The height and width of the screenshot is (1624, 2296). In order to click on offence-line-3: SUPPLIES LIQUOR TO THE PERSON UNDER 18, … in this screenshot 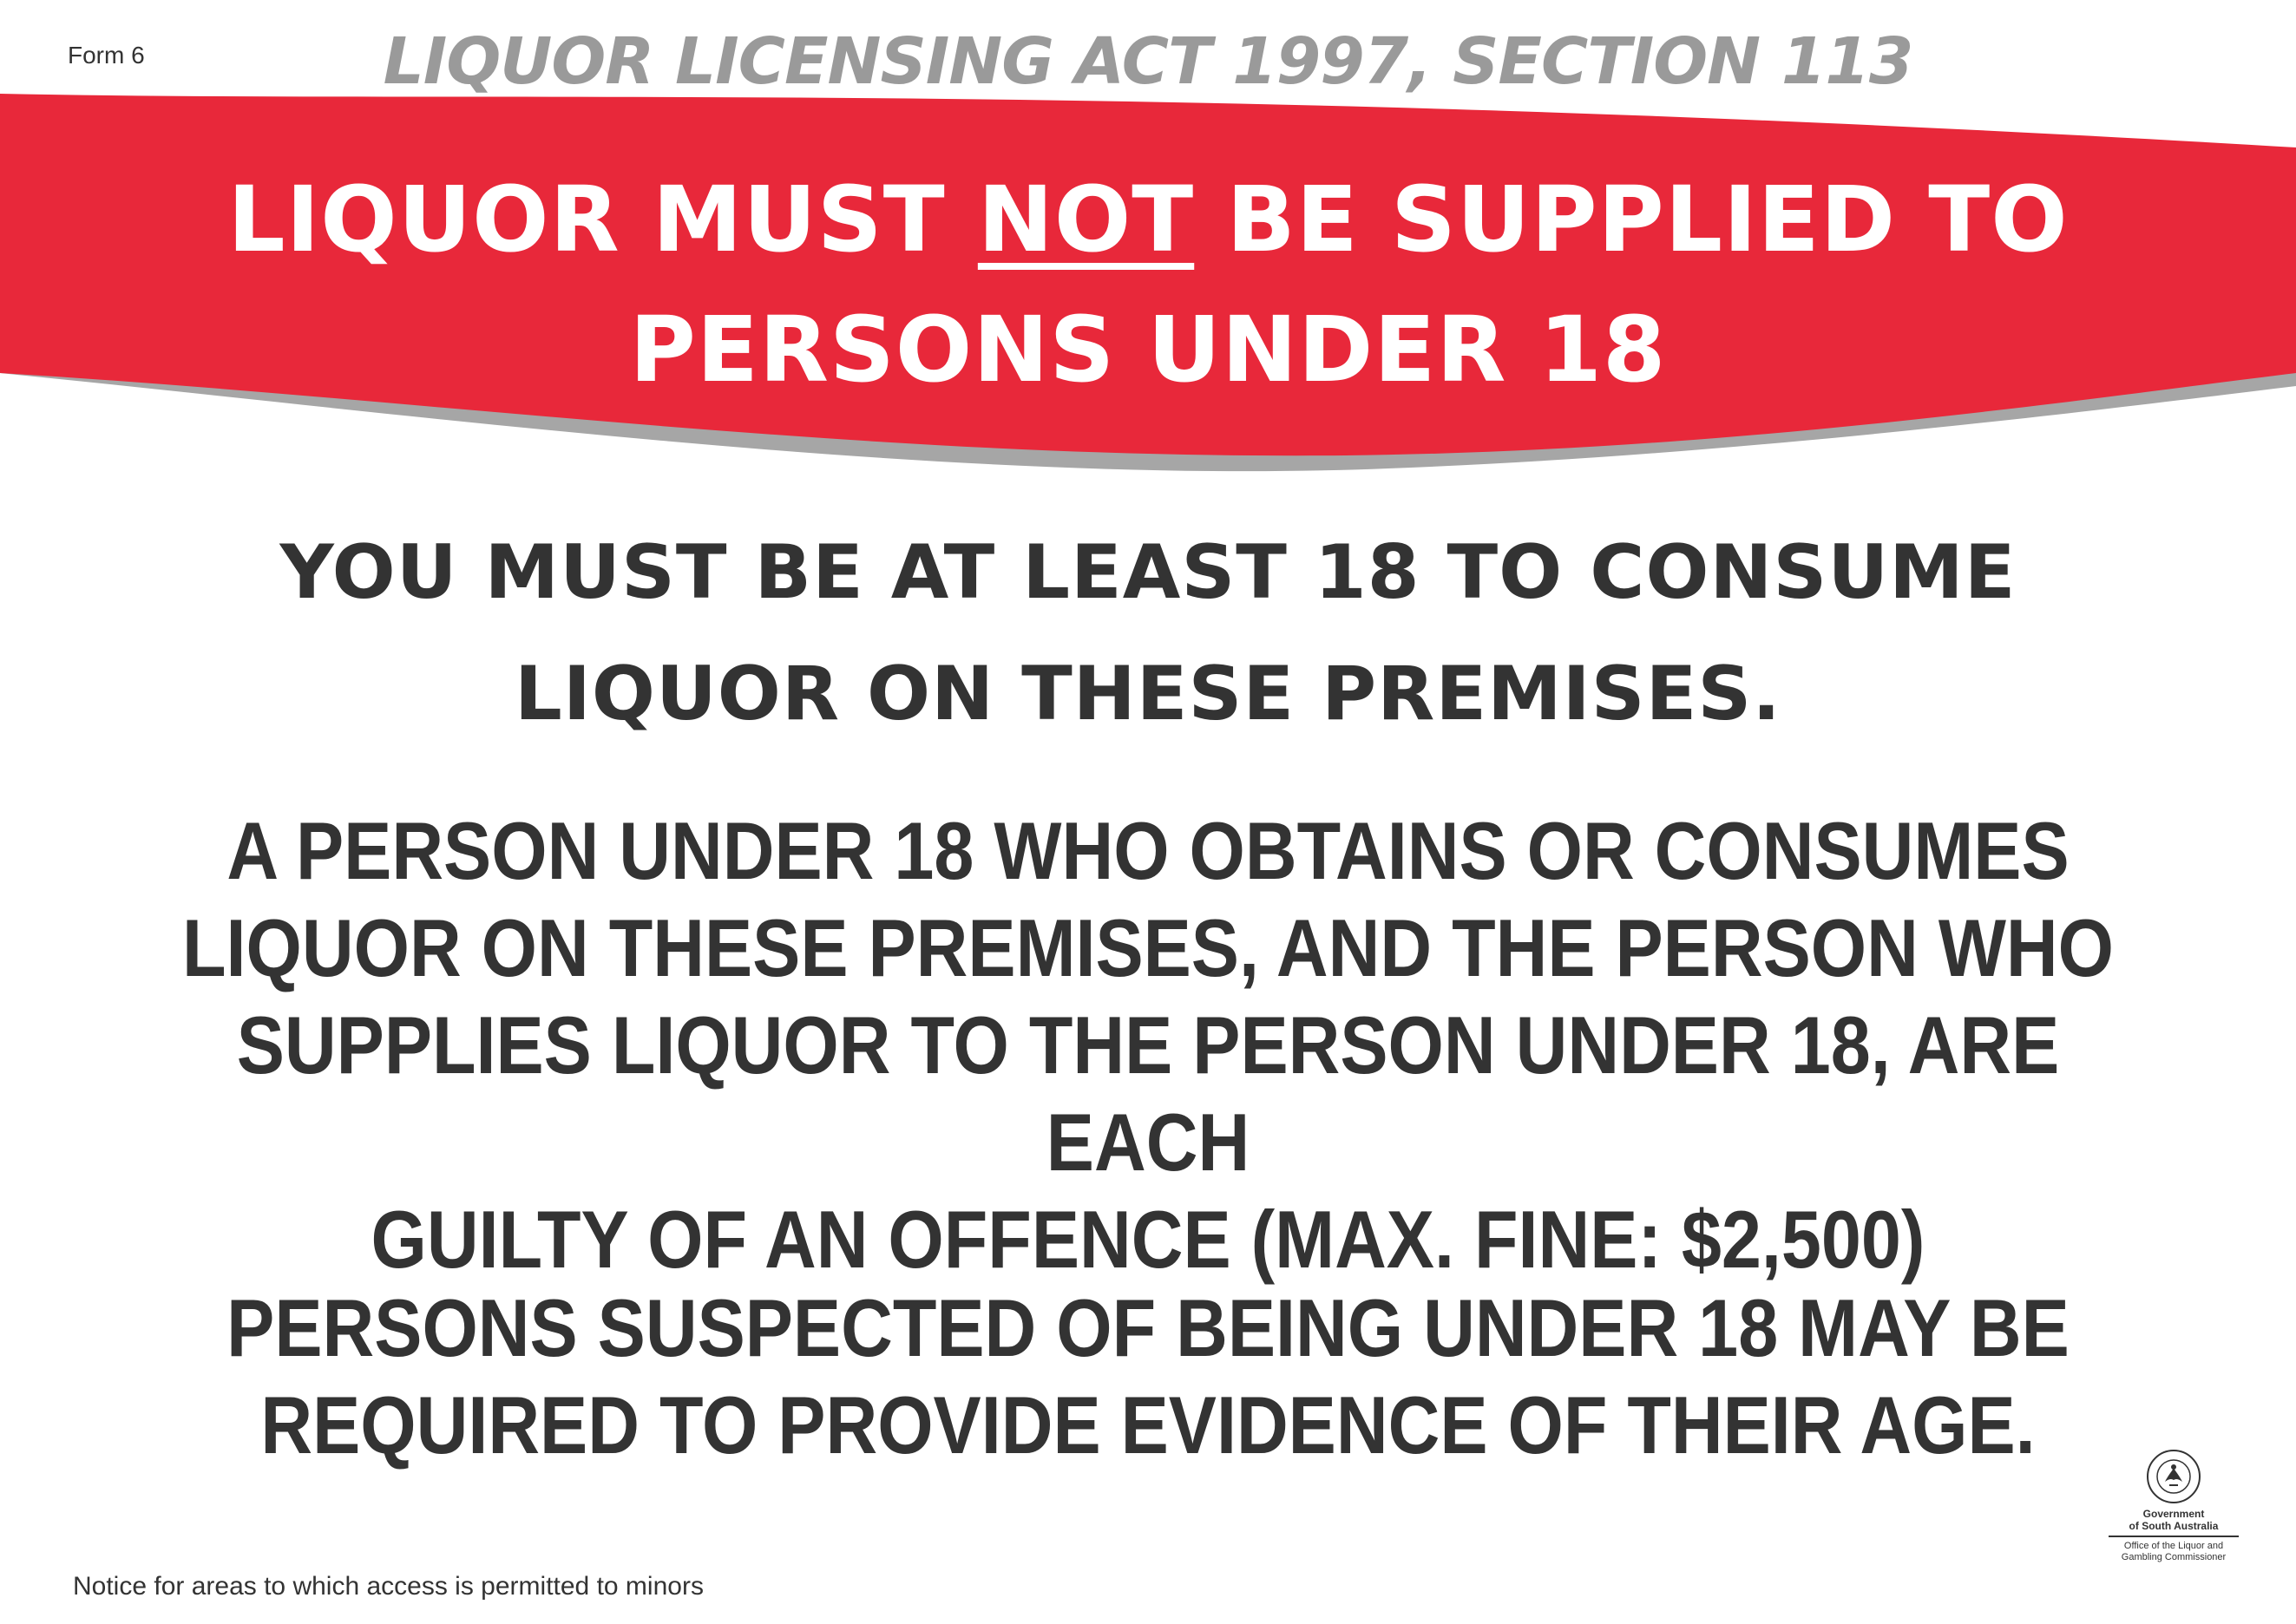, I will do `click(1148, 1093)`.